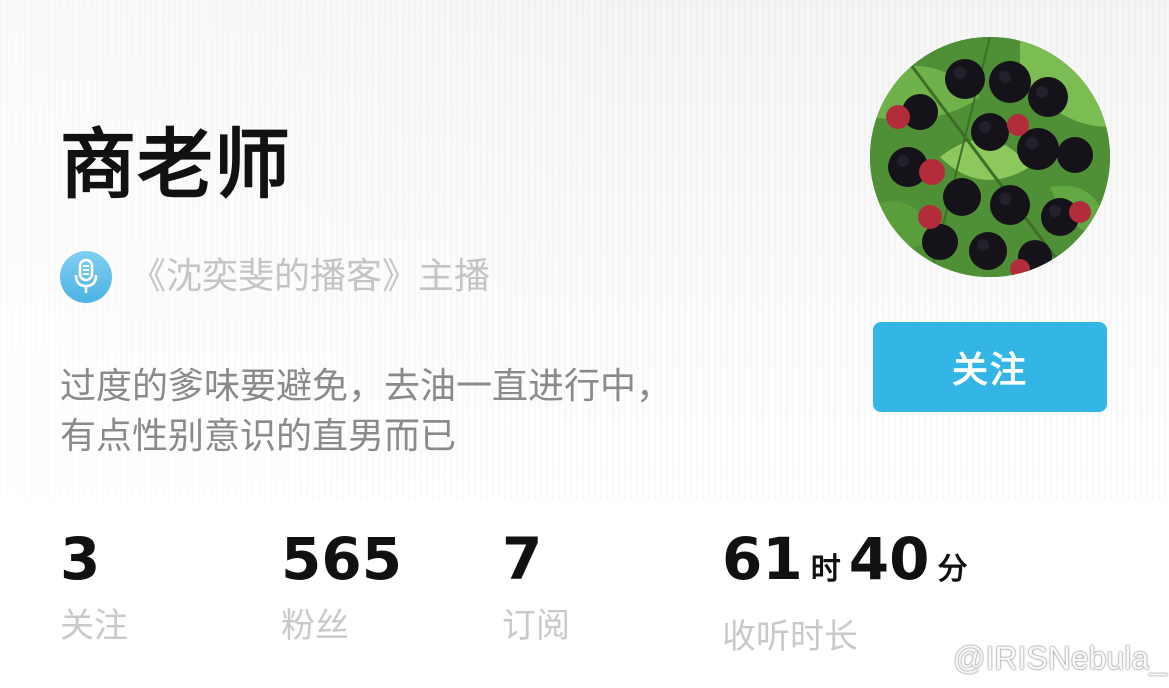 The height and width of the screenshot is (688, 1169). I want to click on watermark-text: @IRISNebula_, so click(1060, 657).